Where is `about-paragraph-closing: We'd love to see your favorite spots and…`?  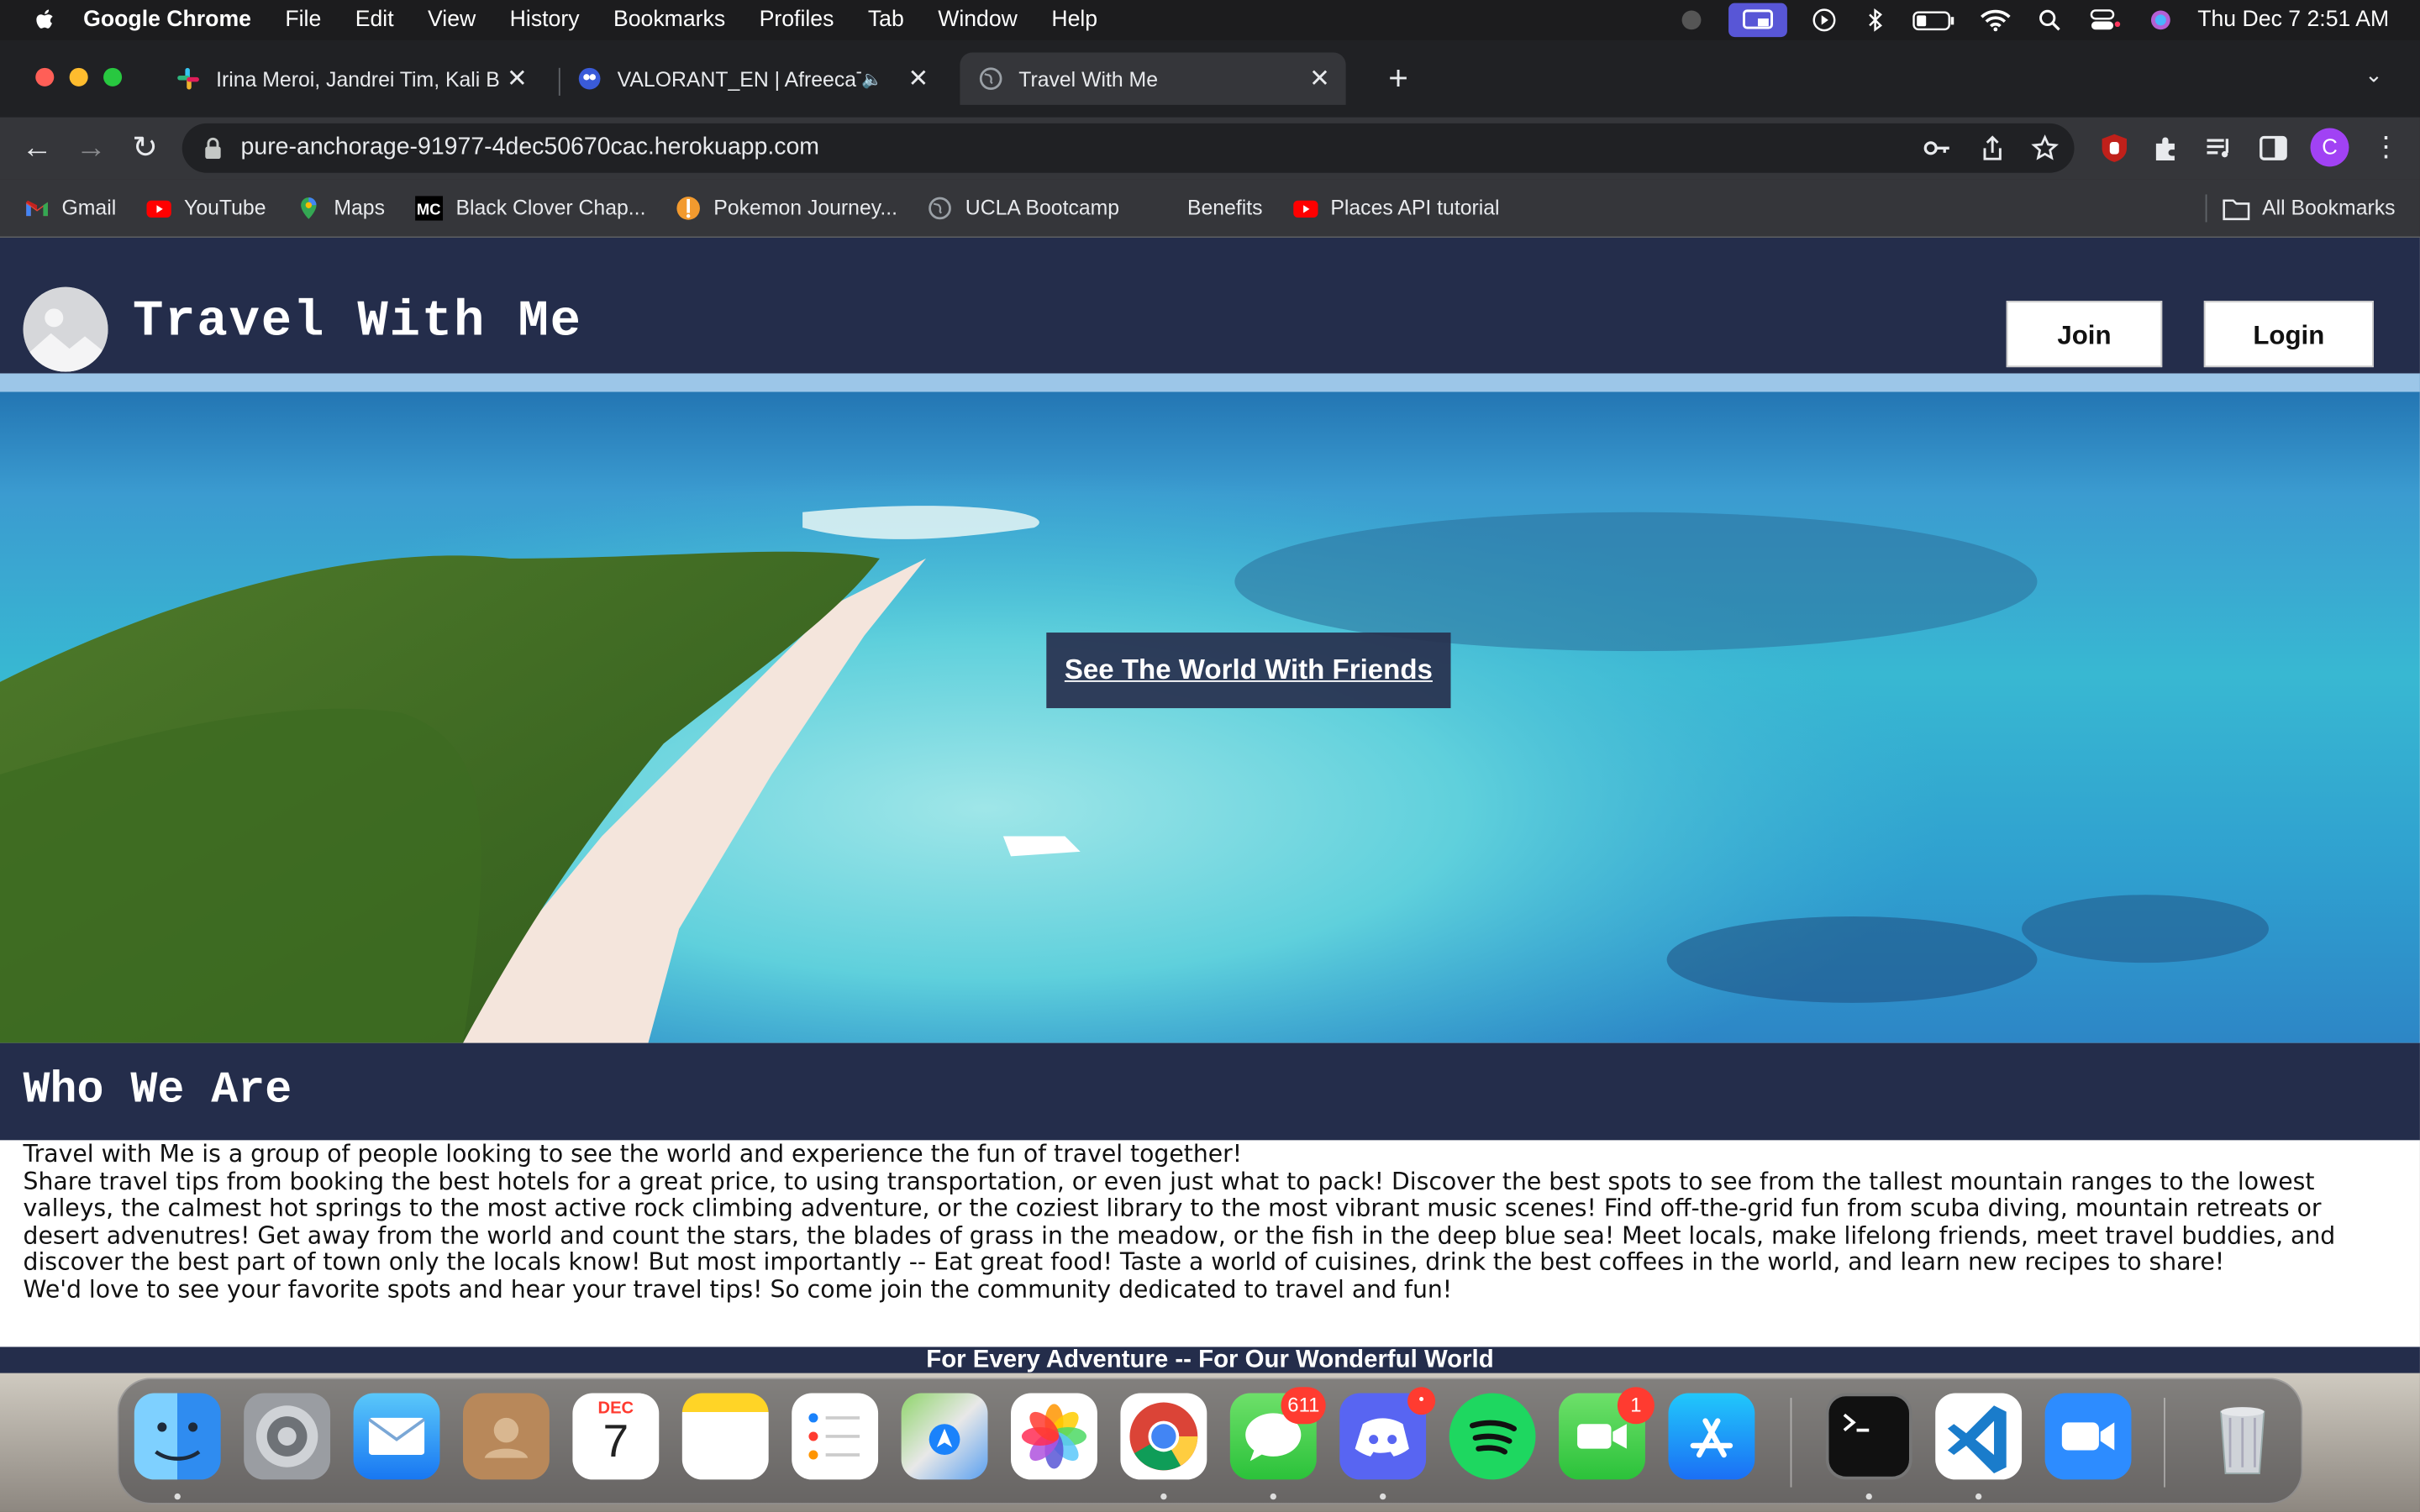 about-paragraph-closing: We'd love to see your favorite spots and… is located at coordinates (738, 1289).